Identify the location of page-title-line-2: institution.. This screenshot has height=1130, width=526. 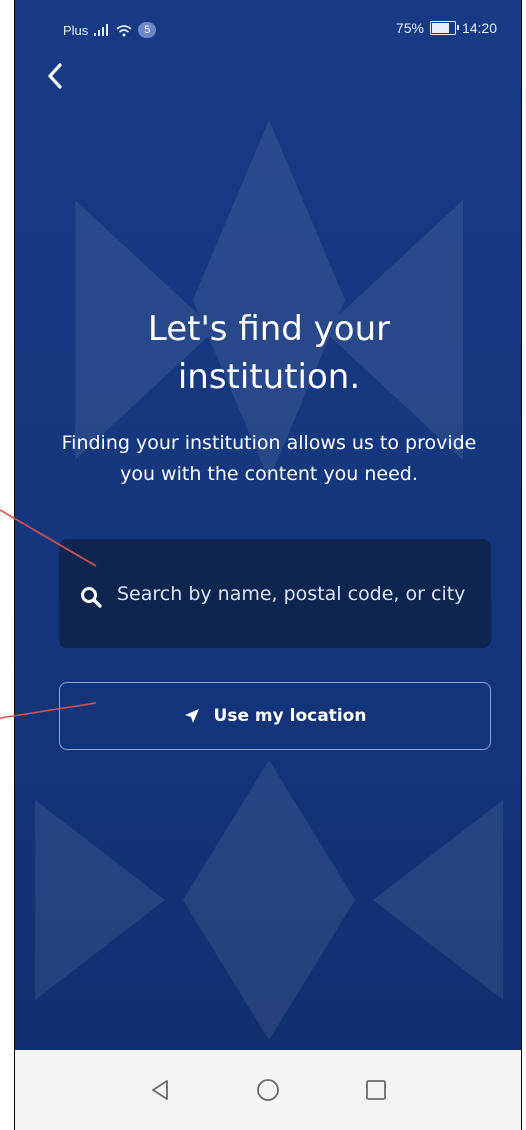
(269, 377).